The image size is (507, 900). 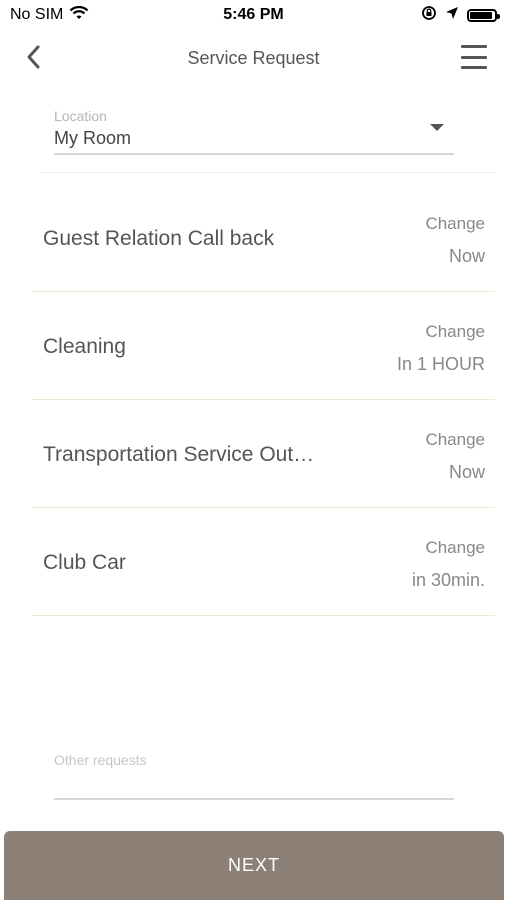 What do you see at coordinates (37, 14) in the screenshot?
I see `carrier-label: No SIM` at bounding box center [37, 14].